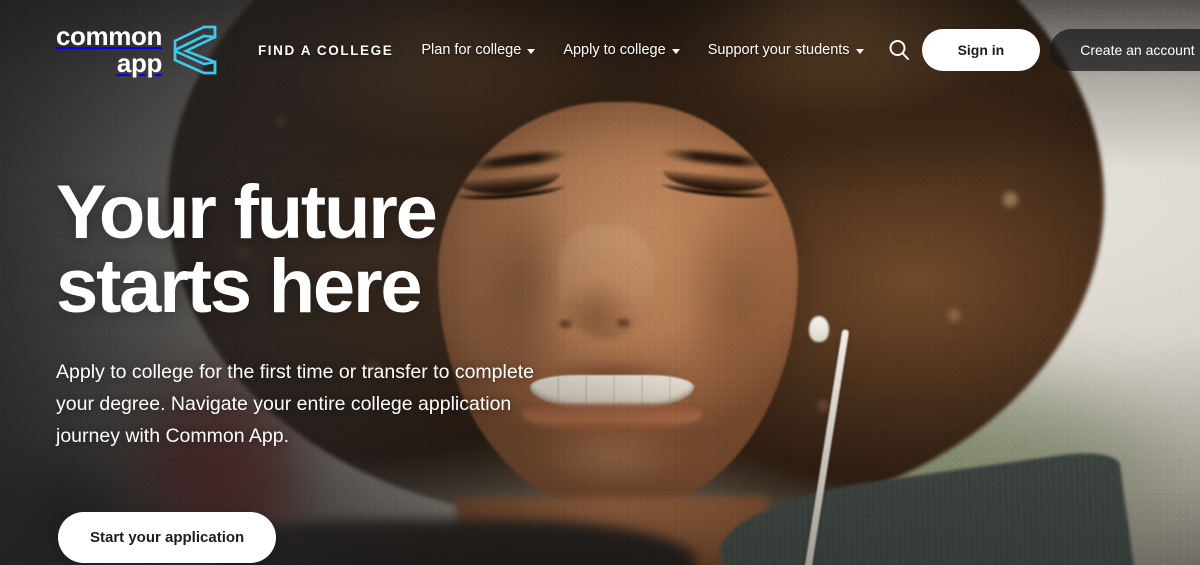 This screenshot has width=1200, height=565. I want to click on headline-line-1: Your future, so click(247, 212).